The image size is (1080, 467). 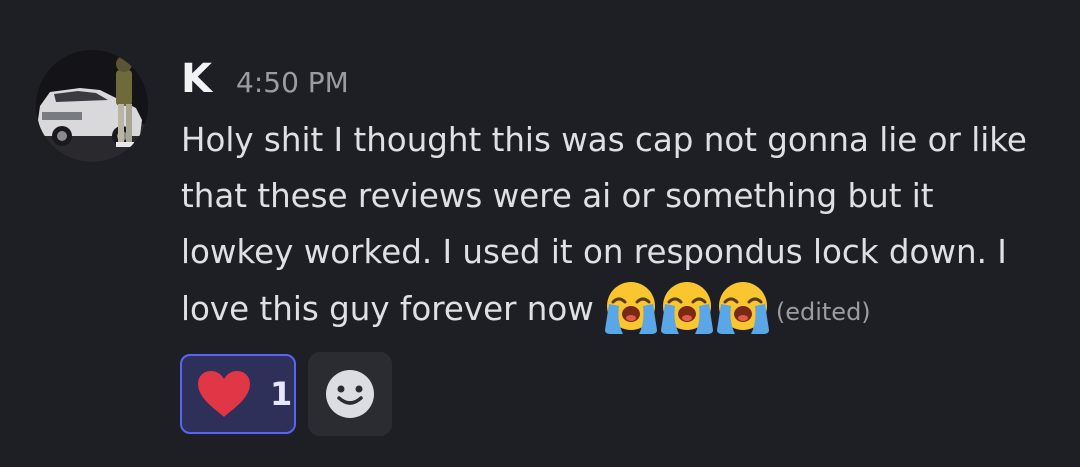 I want to click on user-avatar, so click(x=92, y=106).